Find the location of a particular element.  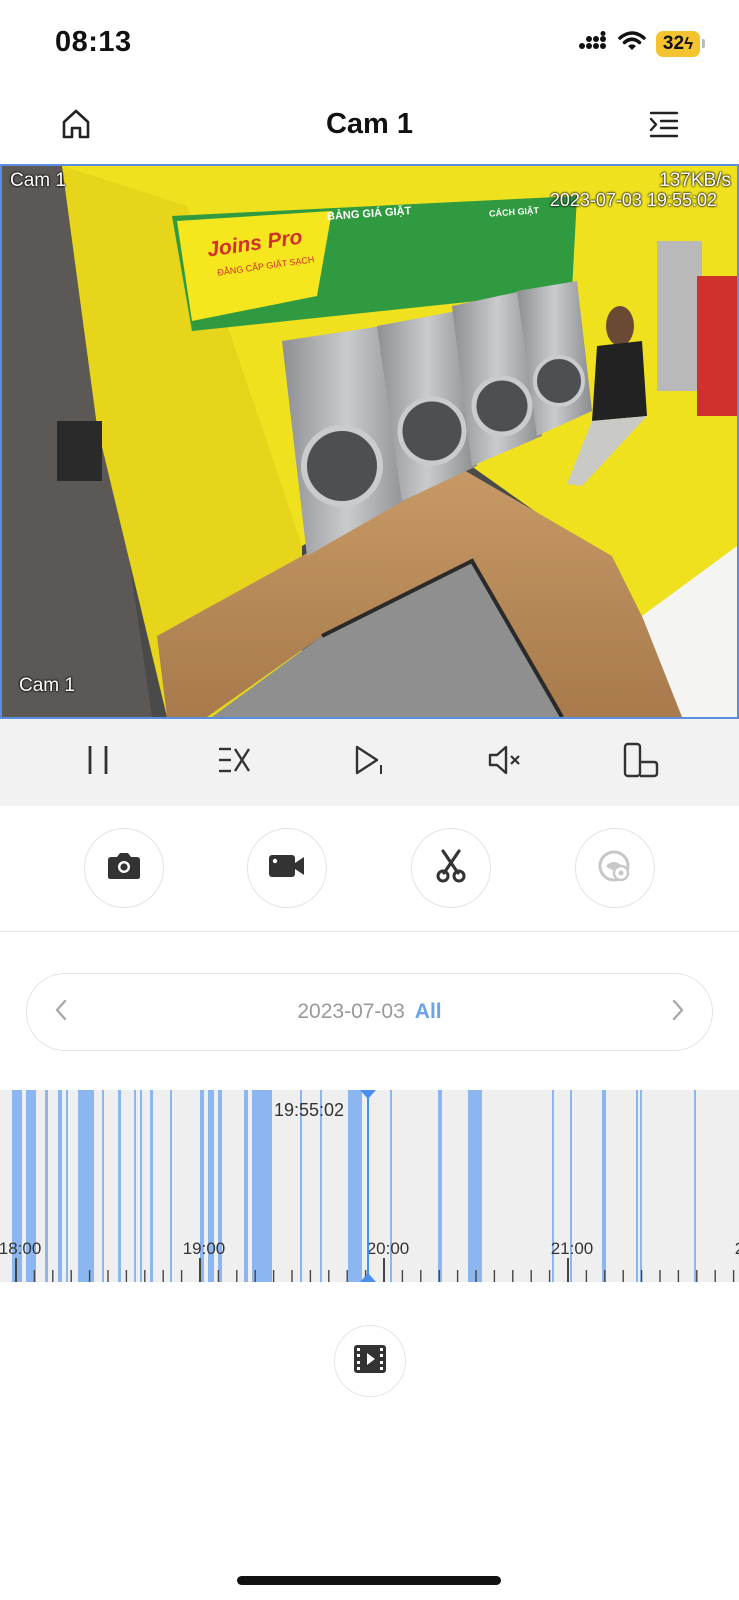

page-title: Cam 1 is located at coordinates (369, 124).